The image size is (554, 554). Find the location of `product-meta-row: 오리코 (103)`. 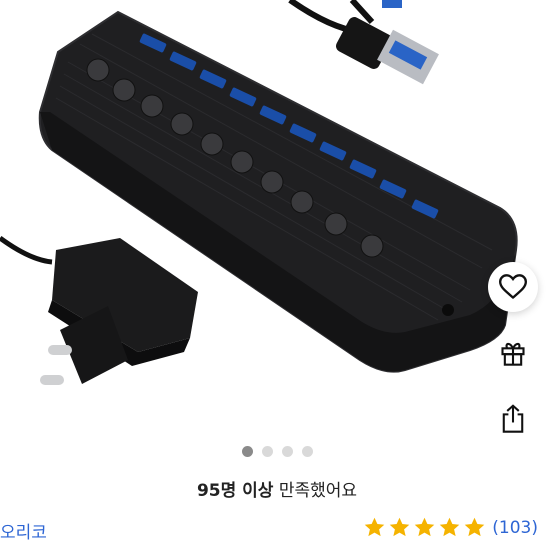

product-meta-row: 오리코 (103) is located at coordinates (277, 530).